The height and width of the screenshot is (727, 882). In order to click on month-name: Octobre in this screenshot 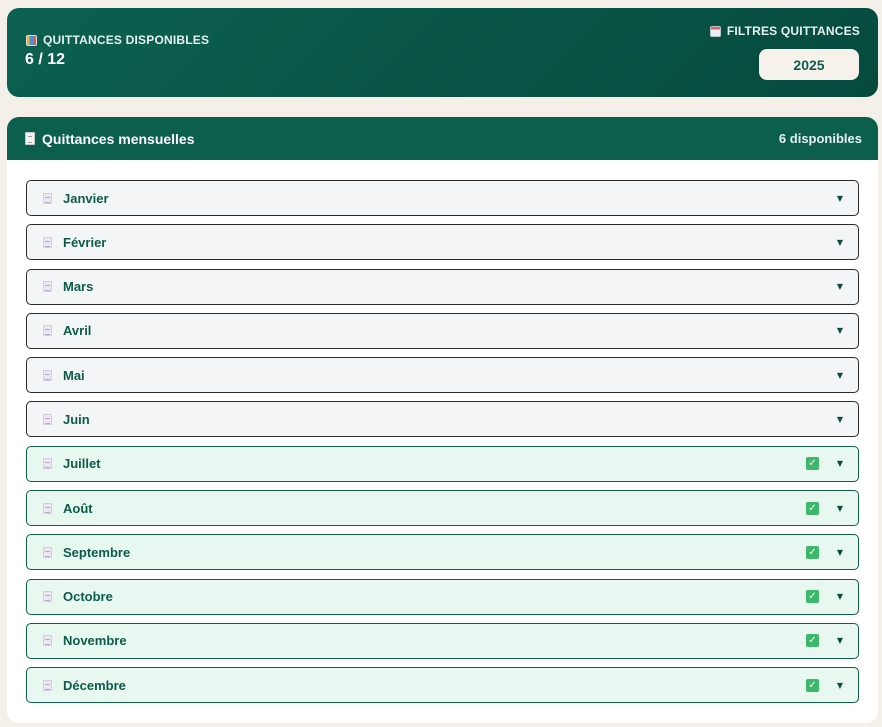, I will do `click(88, 597)`.